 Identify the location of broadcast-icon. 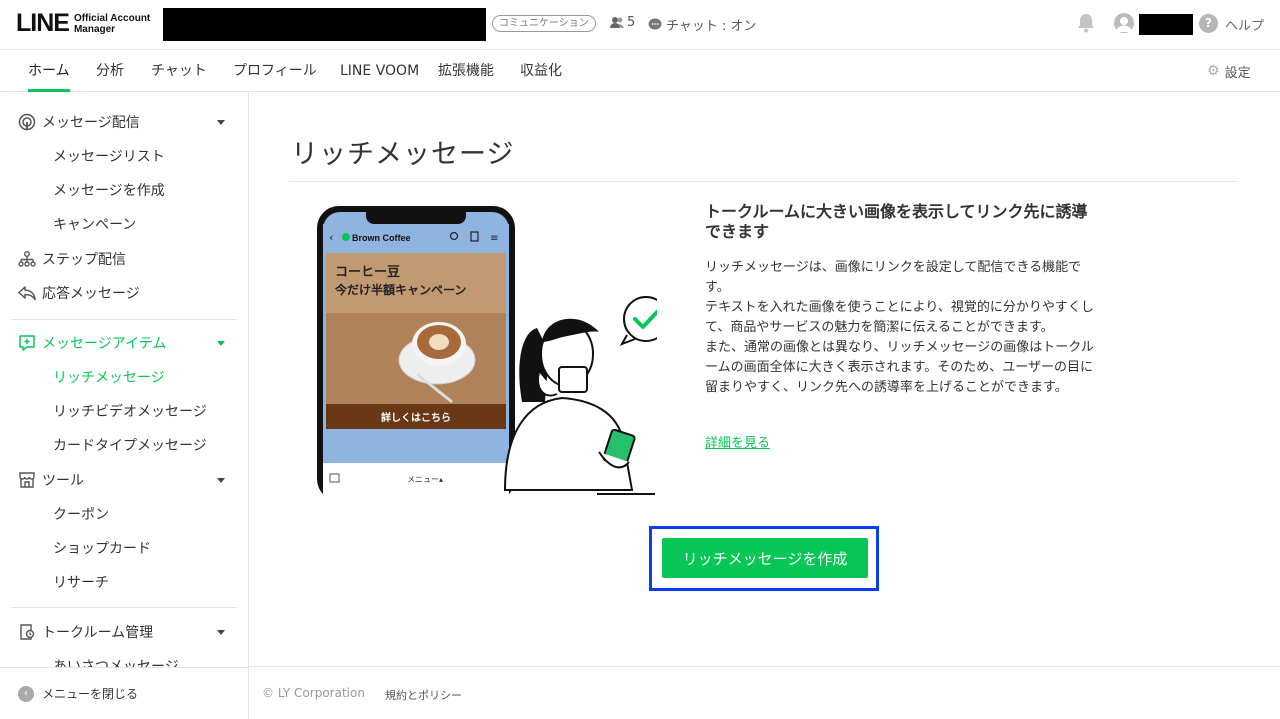
(27, 122).